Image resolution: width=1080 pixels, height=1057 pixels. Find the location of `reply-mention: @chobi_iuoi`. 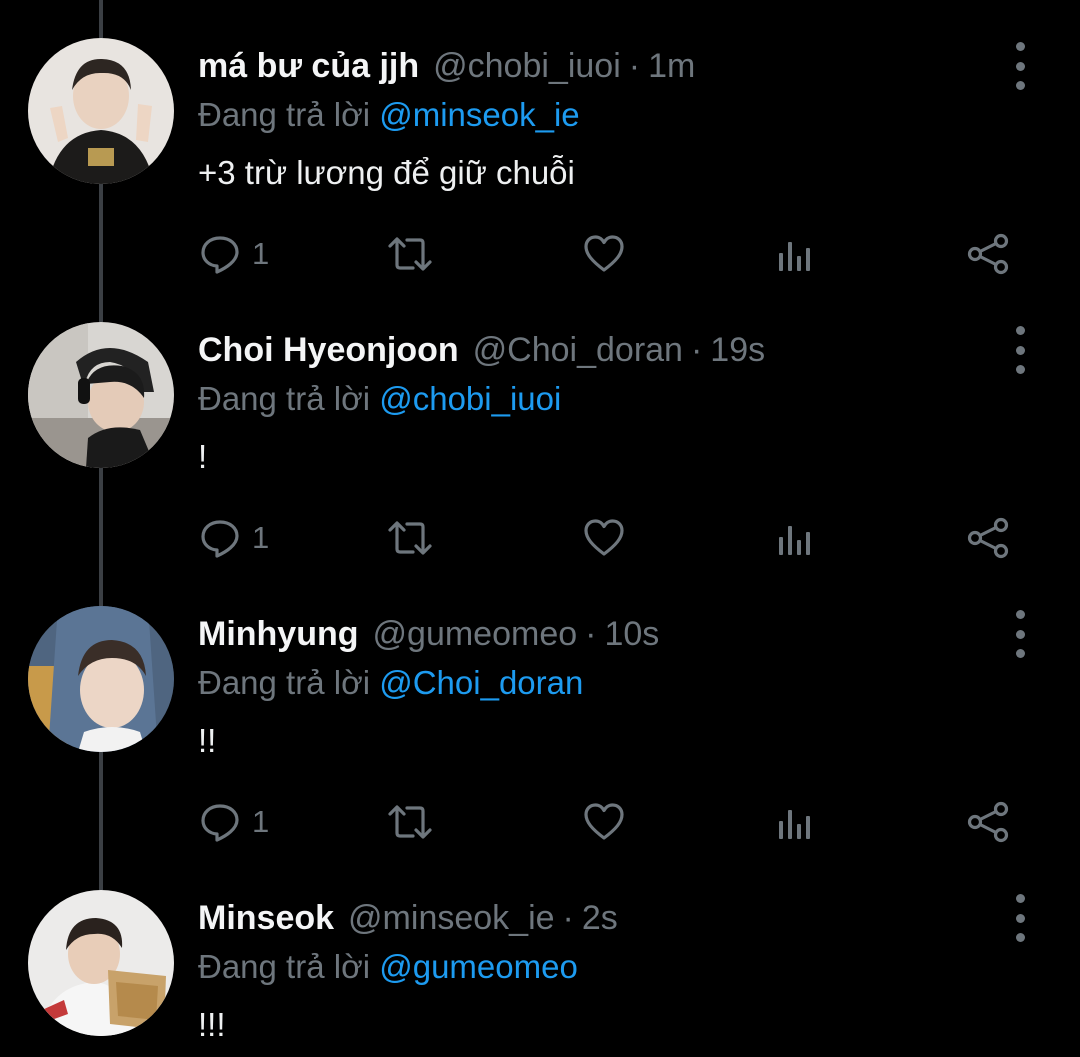

reply-mention: @chobi_iuoi is located at coordinates (470, 398).